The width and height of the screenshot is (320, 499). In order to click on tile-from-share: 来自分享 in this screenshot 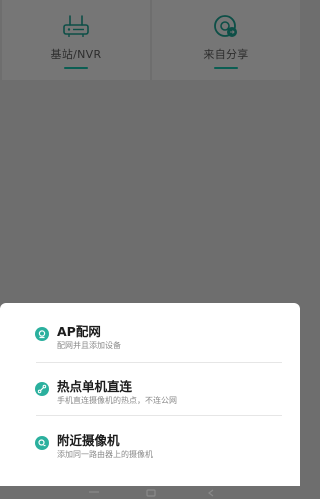, I will do `click(226, 40)`.